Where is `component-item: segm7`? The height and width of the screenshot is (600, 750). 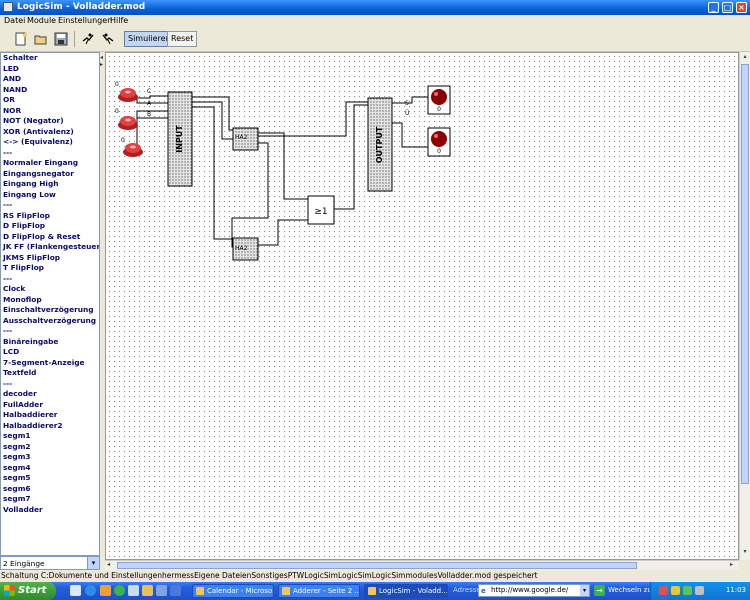 component-item: segm7 is located at coordinates (50, 499).